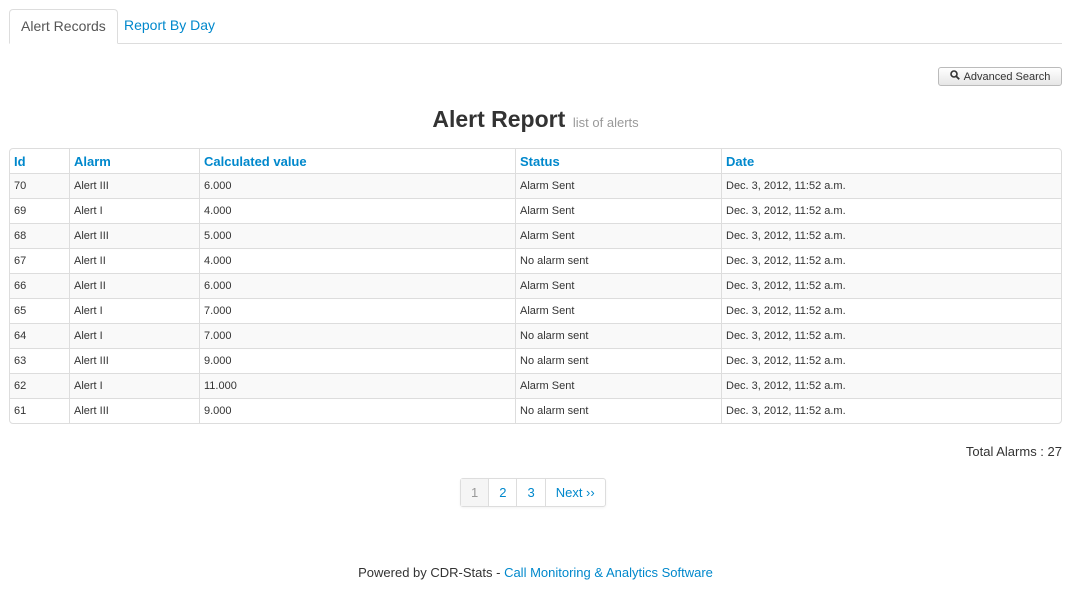 The width and height of the screenshot is (1083, 589). What do you see at coordinates (39, 335) in the screenshot?
I see `cell-id: 64` at bounding box center [39, 335].